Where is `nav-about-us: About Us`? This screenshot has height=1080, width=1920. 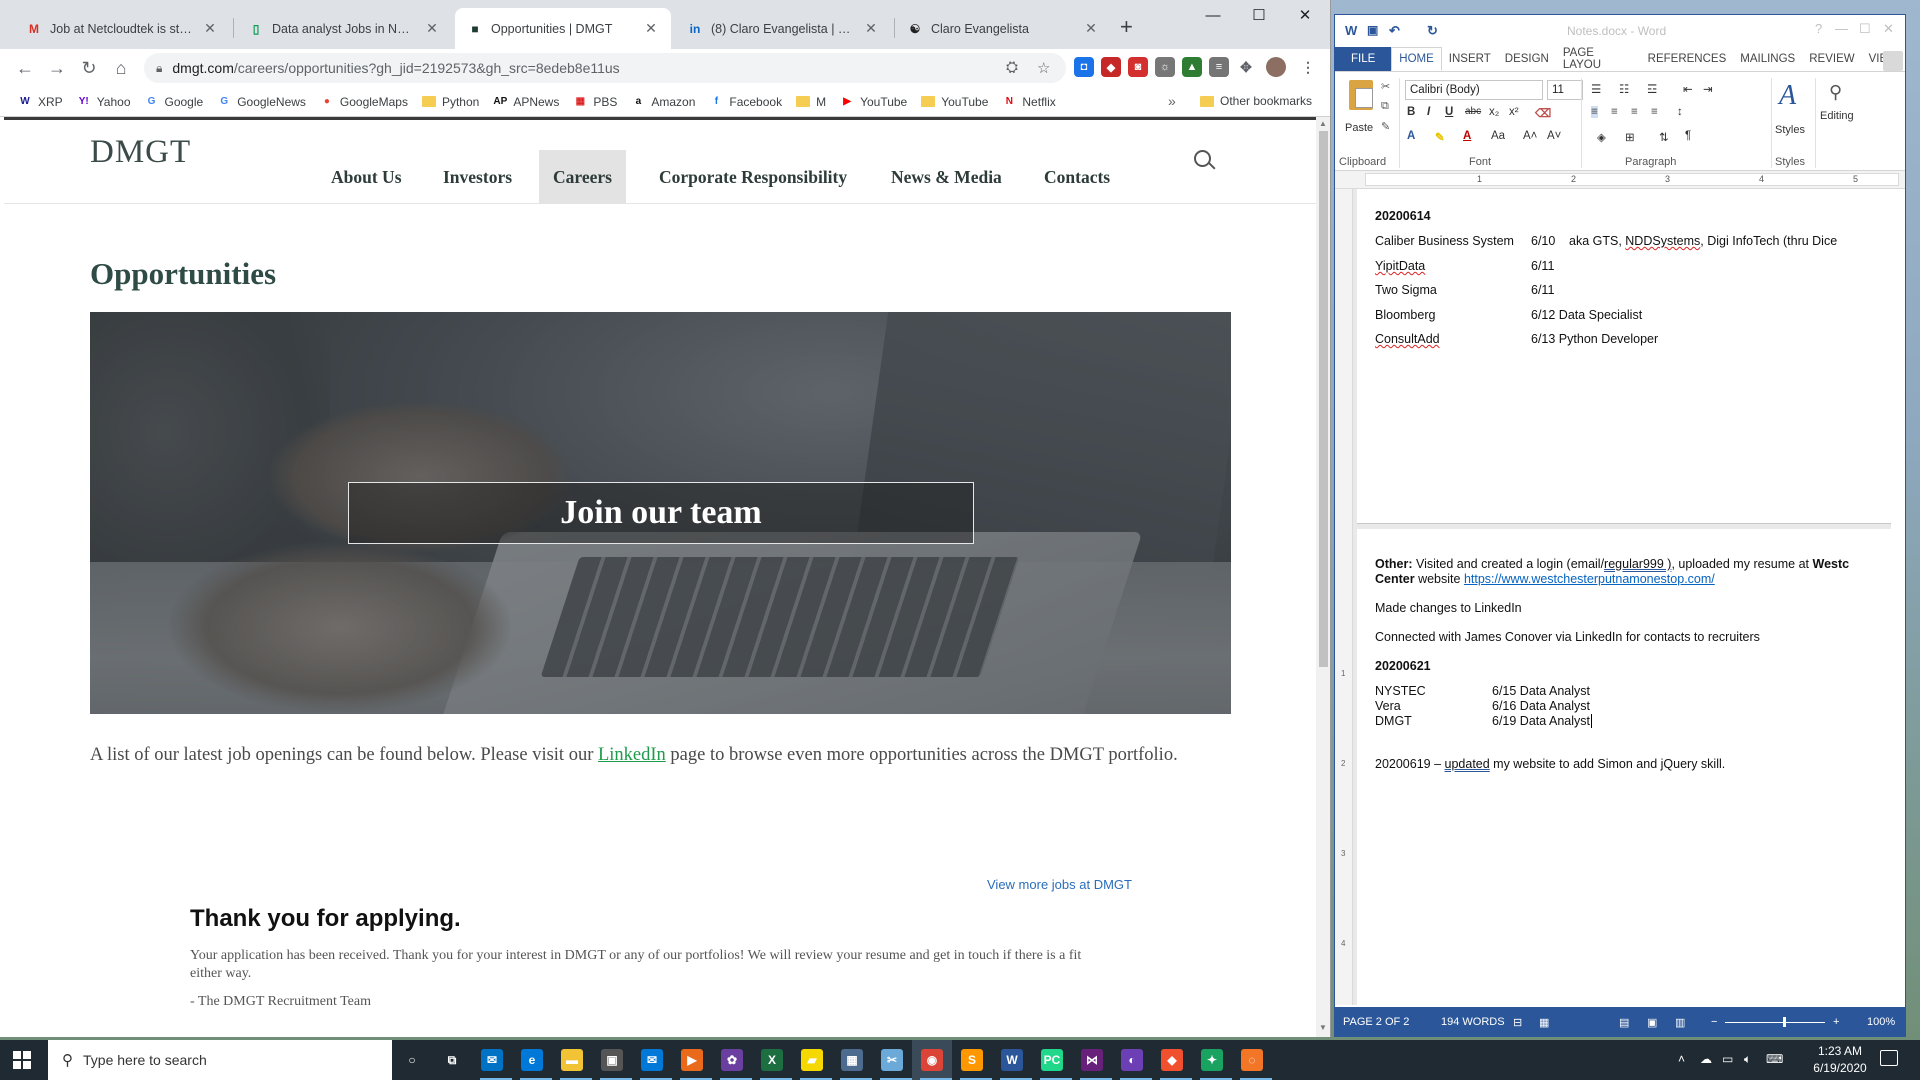 nav-about-us: About Us is located at coordinates (366, 177).